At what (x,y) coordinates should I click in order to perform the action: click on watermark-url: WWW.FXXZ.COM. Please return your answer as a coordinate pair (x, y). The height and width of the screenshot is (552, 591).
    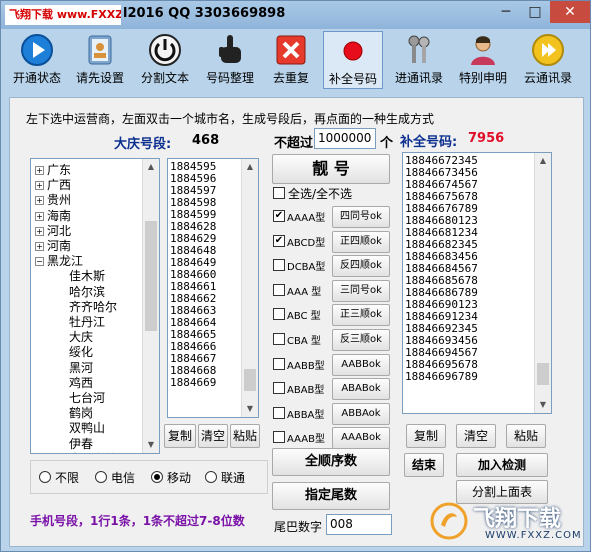
    Looking at the image, I should click on (533, 535).